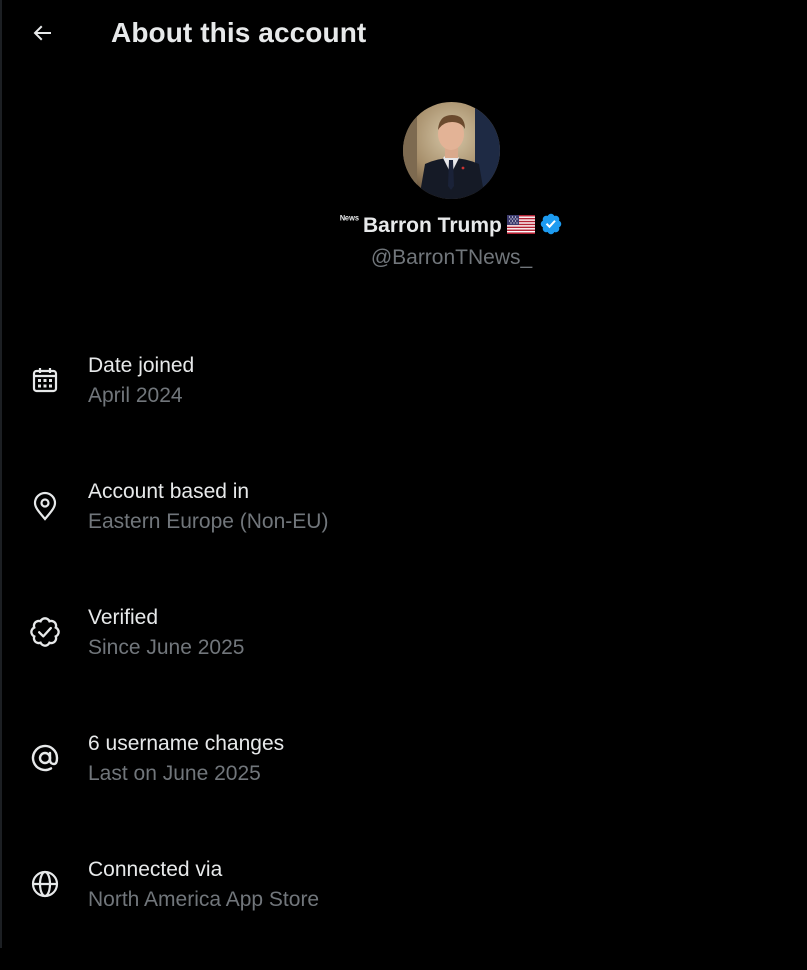 Image resolution: width=807 pixels, height=970 pixels. Describe the element at coordinates (45, 884) in the screenshot. I see `globe-icon` at that location.